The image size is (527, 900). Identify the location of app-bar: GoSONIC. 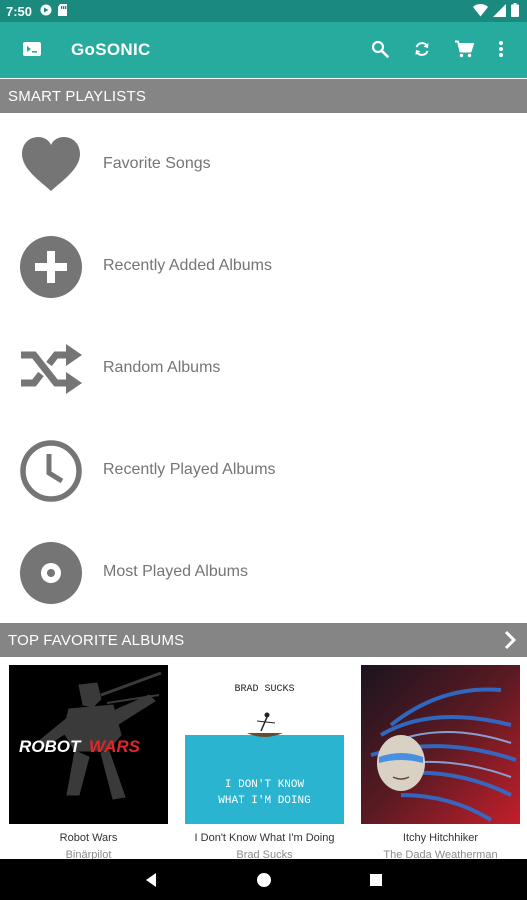
(263, 50).